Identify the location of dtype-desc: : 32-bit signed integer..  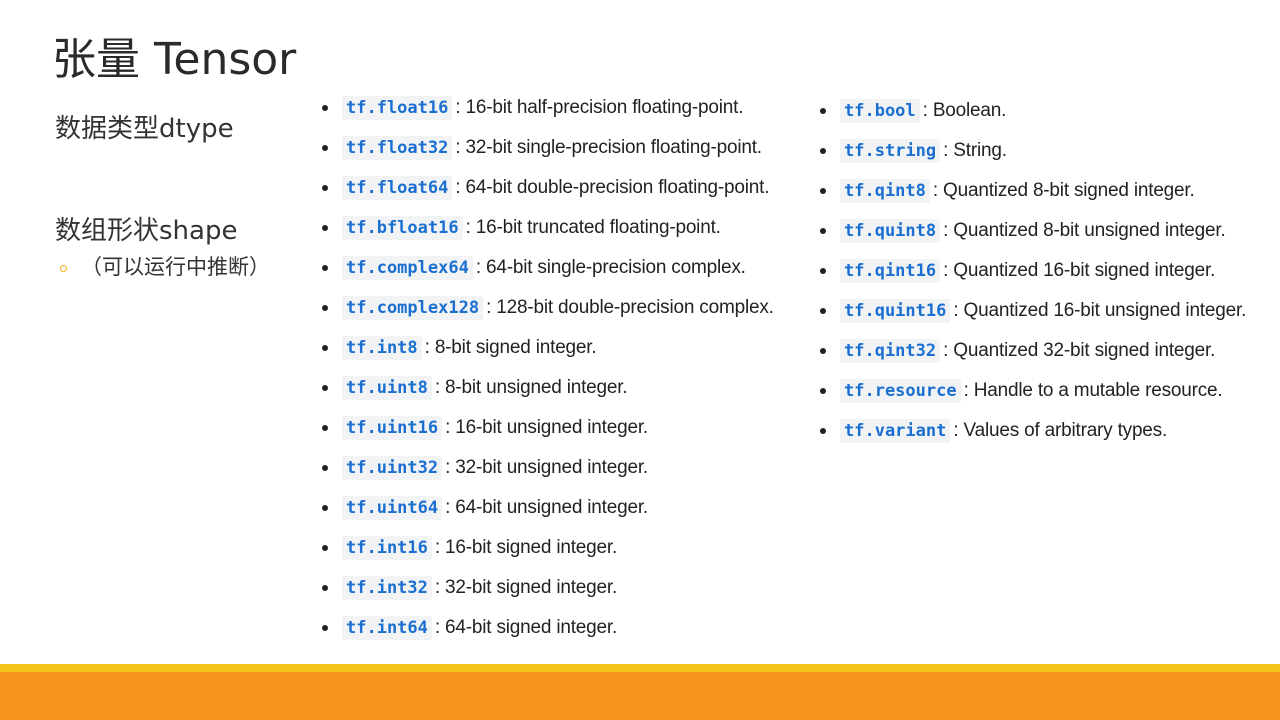
(526, 587).